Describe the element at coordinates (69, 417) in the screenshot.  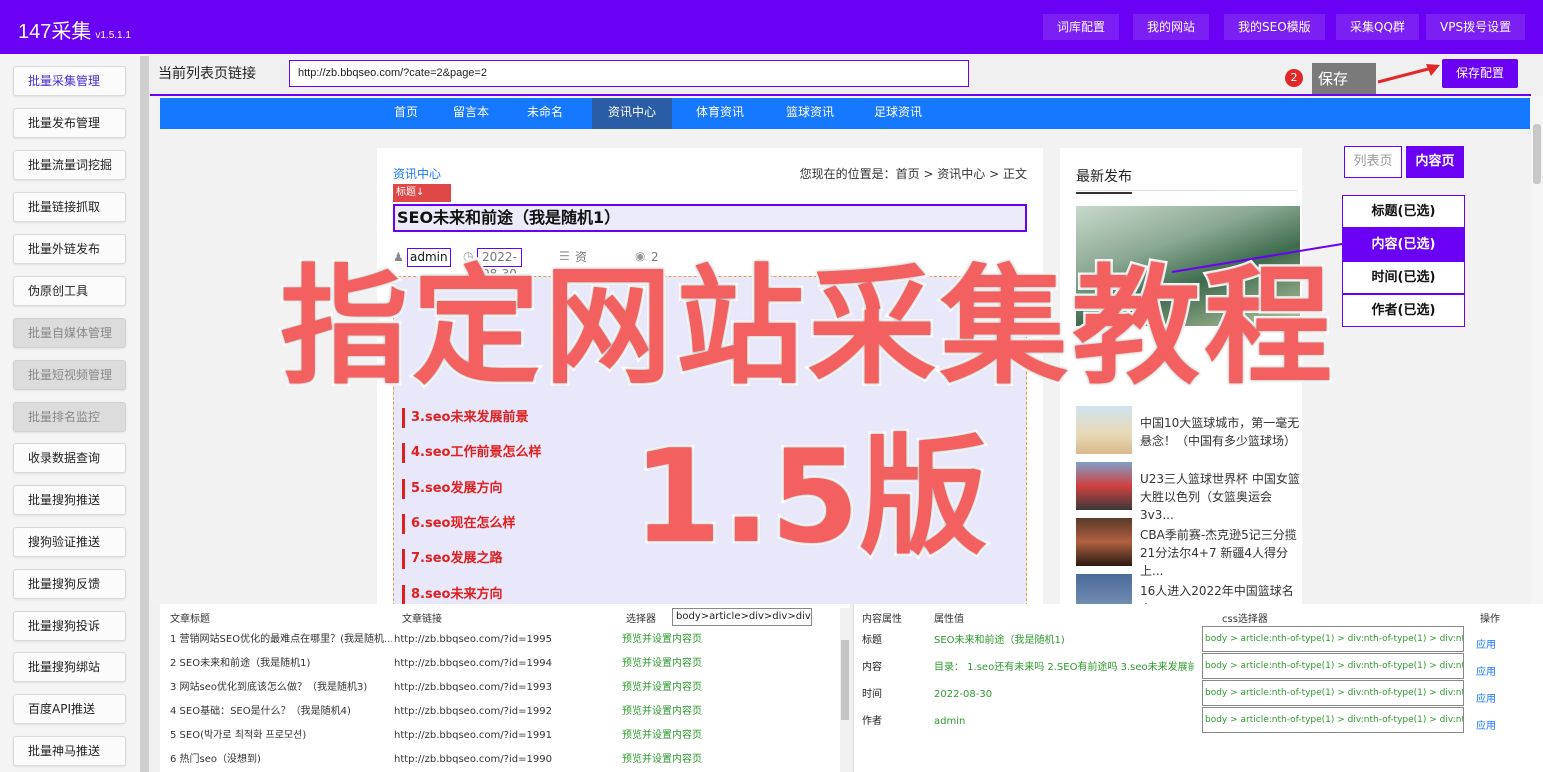
I see `sidebar-item: 批量排名监控` at that location.